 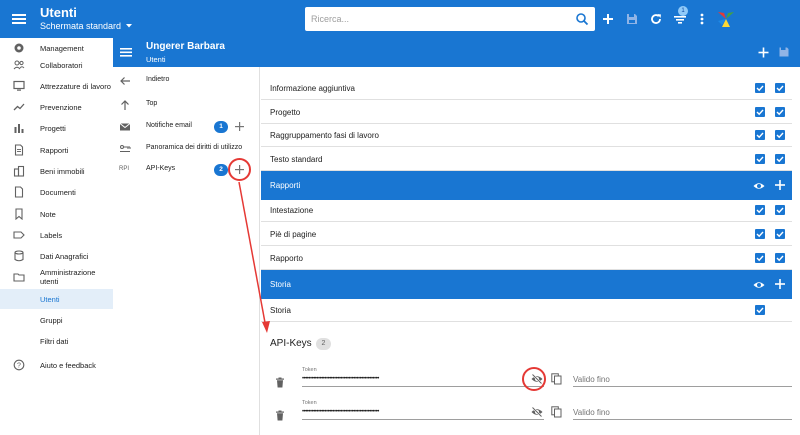 What do you see at coordinates (58, 12) in the screenshot?
I see `app-title: Utenti` at bounding box center [58, 12].